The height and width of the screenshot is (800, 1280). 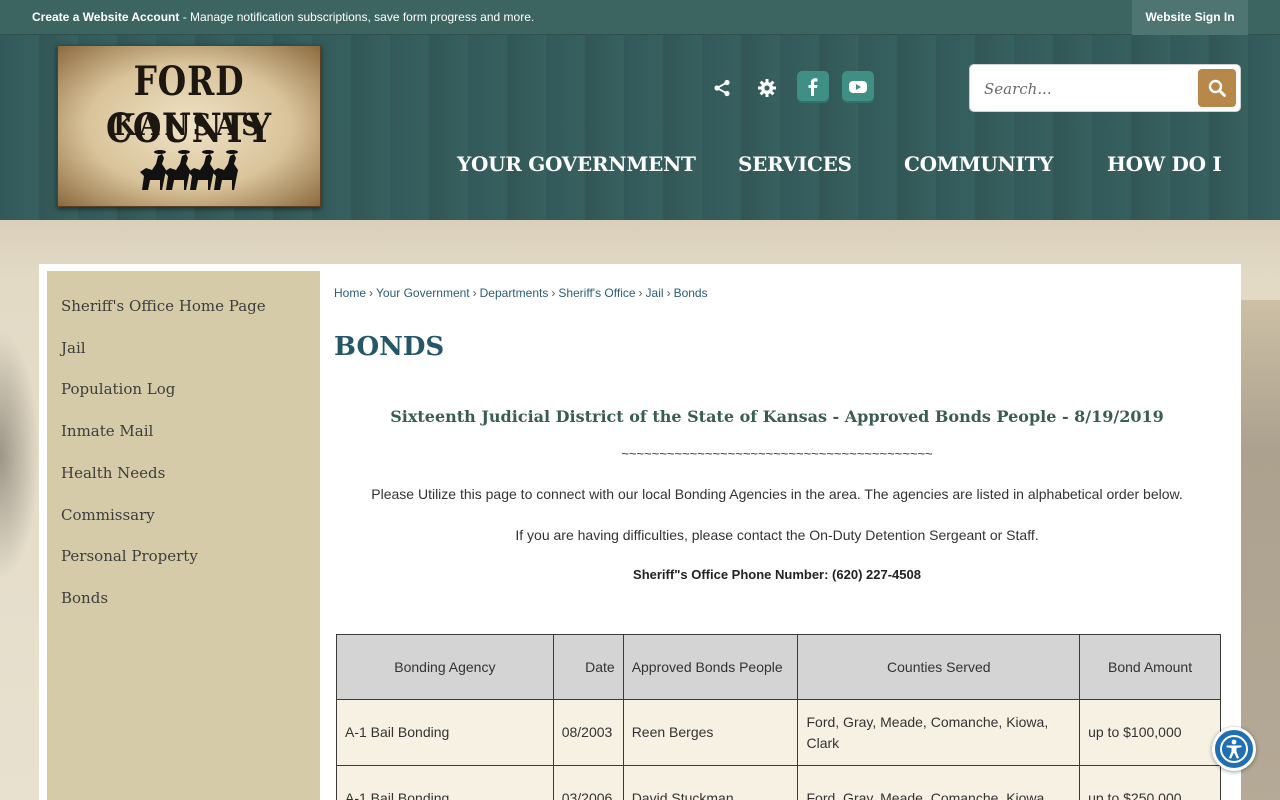 I want to click on accessibility-icon, so click(x=1234, y=749).